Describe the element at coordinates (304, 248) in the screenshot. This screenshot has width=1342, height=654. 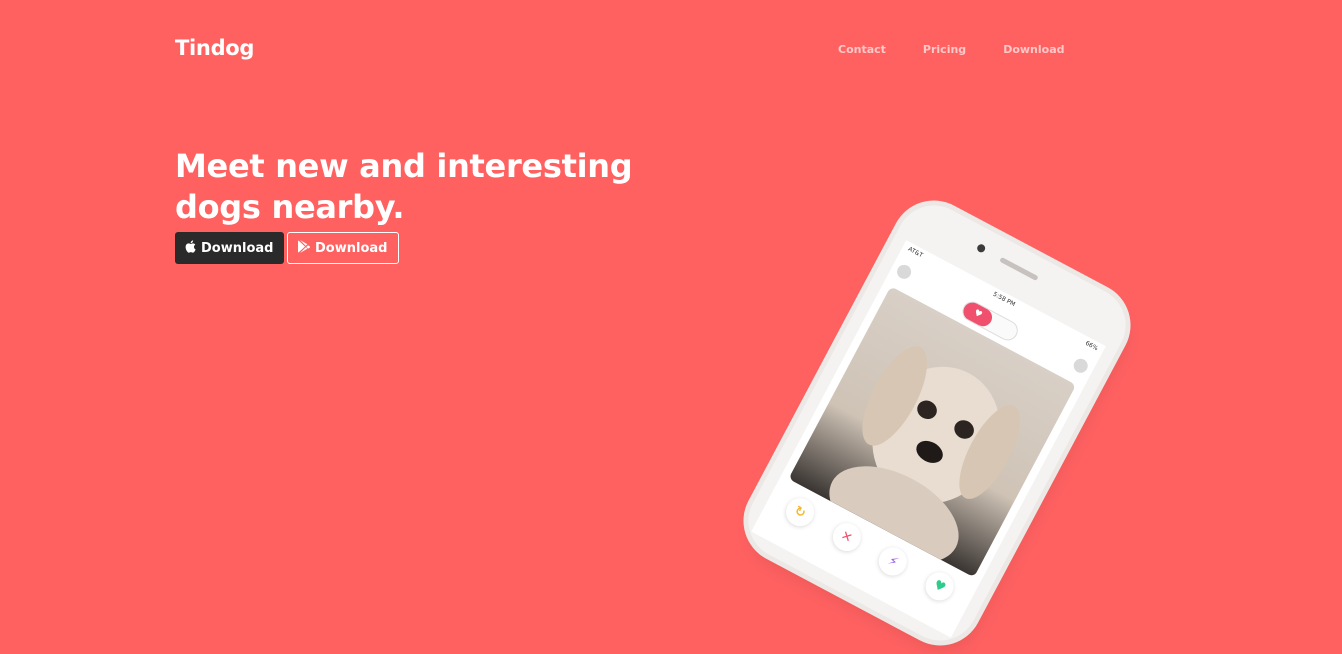
I see `google-play-icon` at that location.